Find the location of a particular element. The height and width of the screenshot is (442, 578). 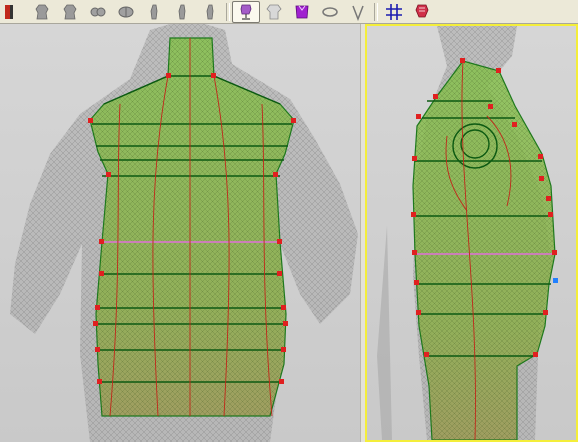

mannequin-back-button is located at coordinates (42, 12).